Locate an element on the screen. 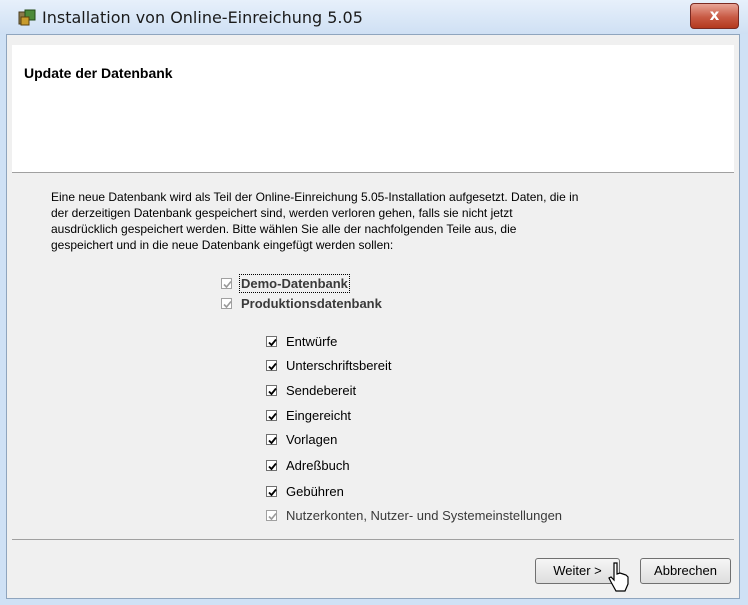 The width and height of the screenshot is (748, 605). checkbox-unterschriftsbereit: Unterschriftsbereit is located at coordinates (328, 365).